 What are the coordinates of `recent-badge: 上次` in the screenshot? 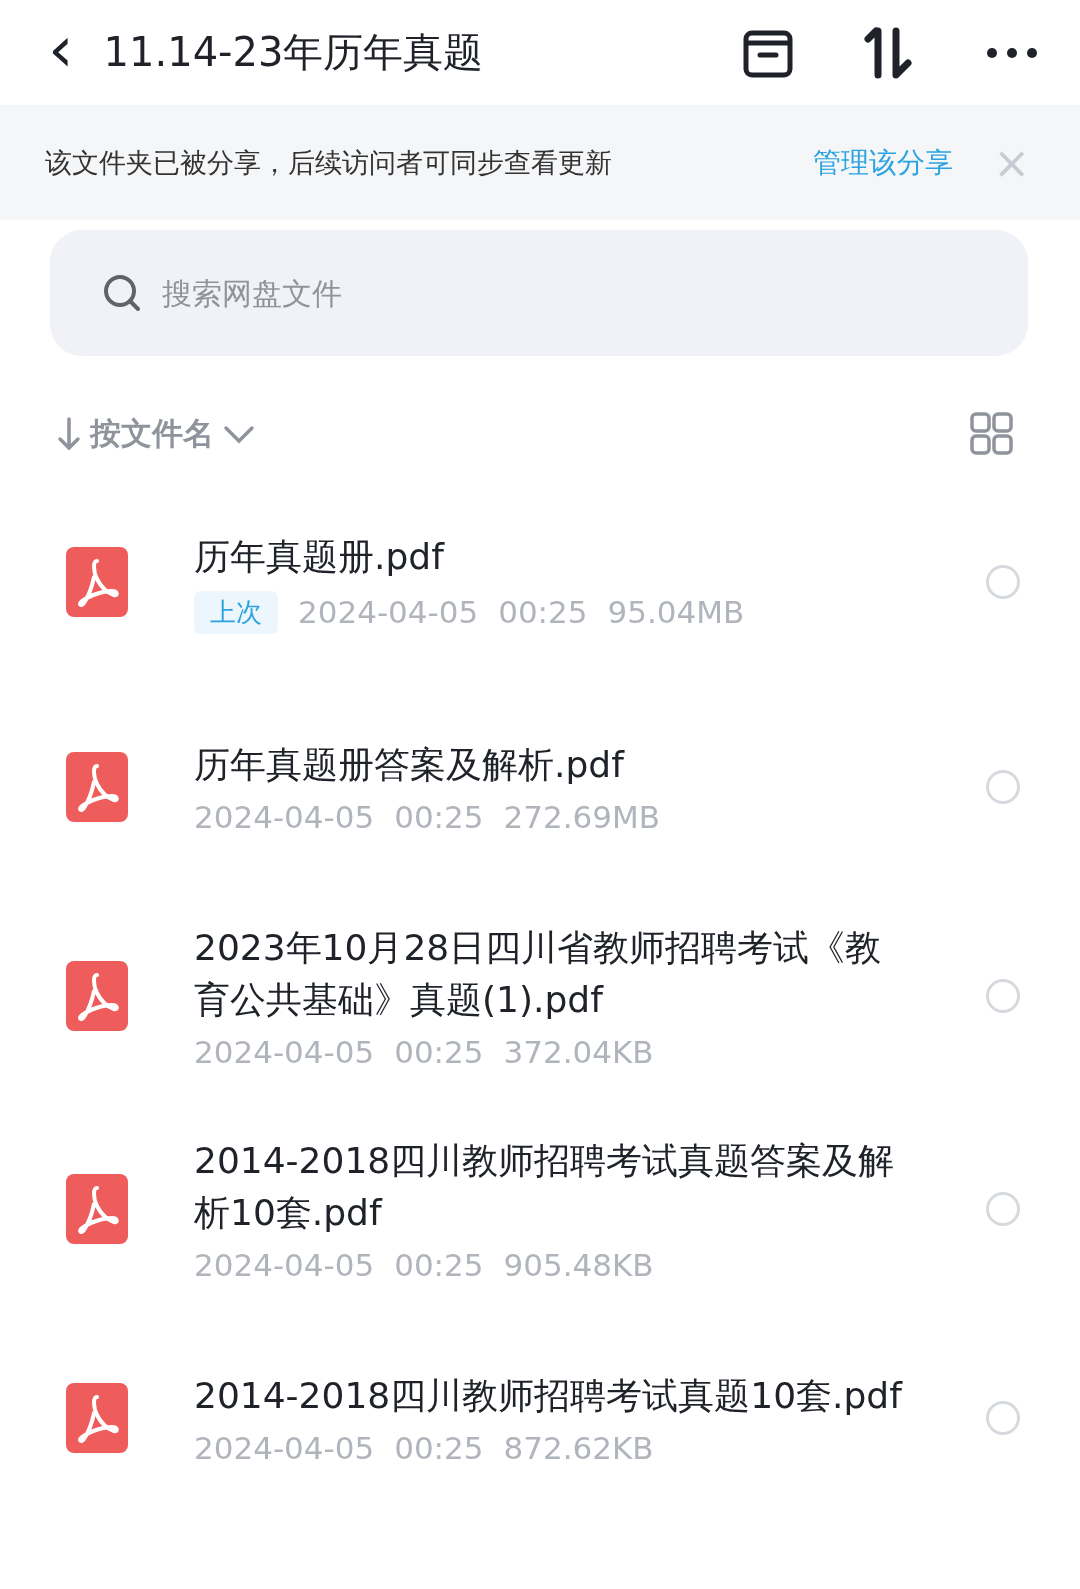 It's located at (236, 612).